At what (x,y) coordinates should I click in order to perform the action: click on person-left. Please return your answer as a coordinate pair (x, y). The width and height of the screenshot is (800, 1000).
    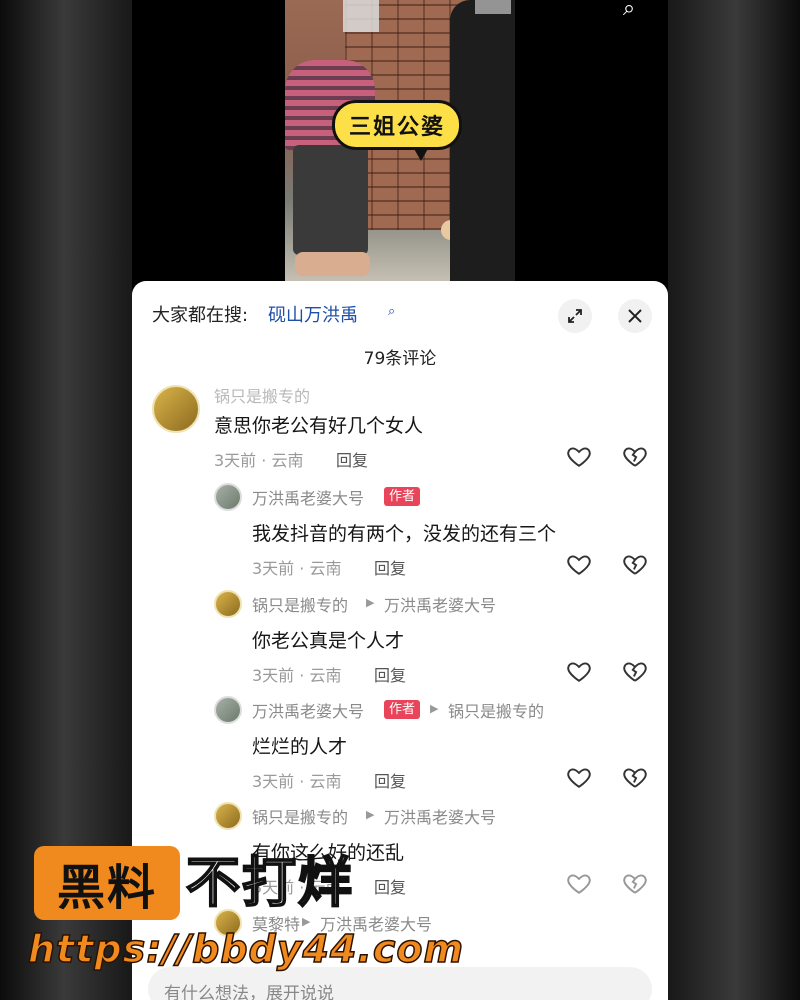
    Looking at the image, I should click on (330, 162).